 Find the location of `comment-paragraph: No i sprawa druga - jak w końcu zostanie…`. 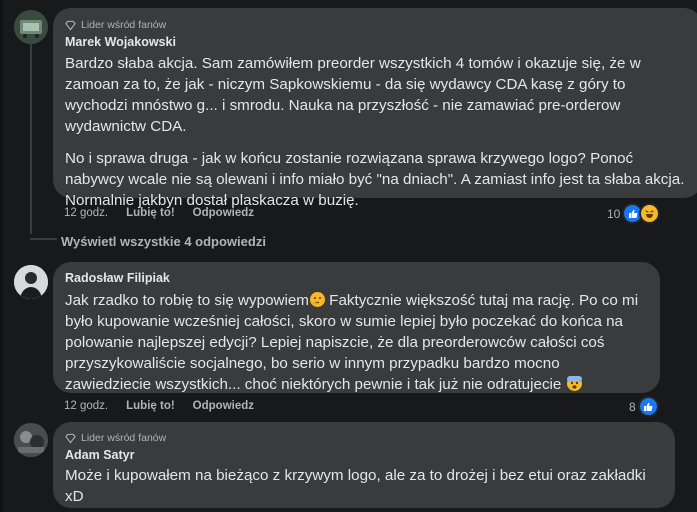

comment-paragraph: No i sprawa druga - jak w końcu zostanie… is located at coordinates (375, 179).